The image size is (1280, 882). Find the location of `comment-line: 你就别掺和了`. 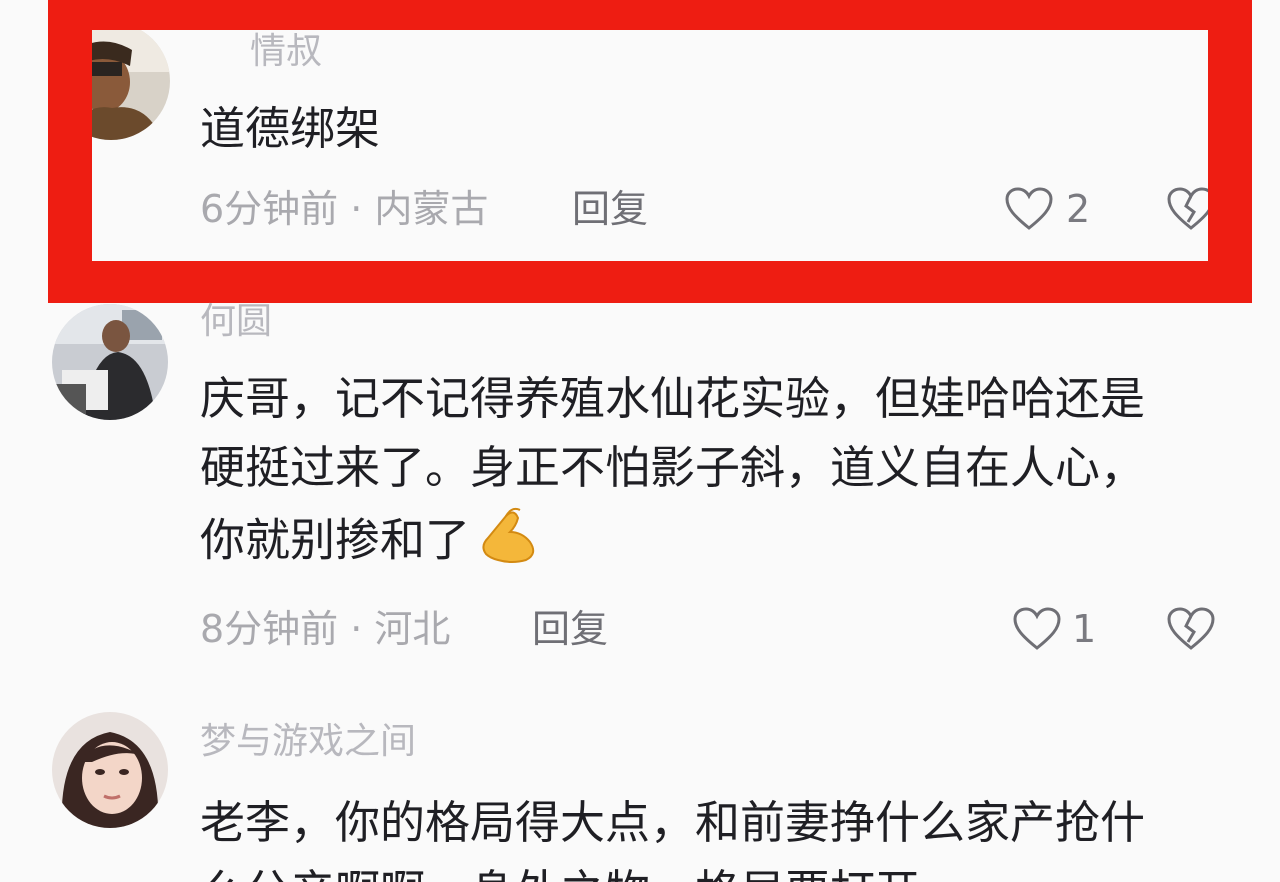

comment-line: 你就别掺和了 is located at coordinates (672, 543).